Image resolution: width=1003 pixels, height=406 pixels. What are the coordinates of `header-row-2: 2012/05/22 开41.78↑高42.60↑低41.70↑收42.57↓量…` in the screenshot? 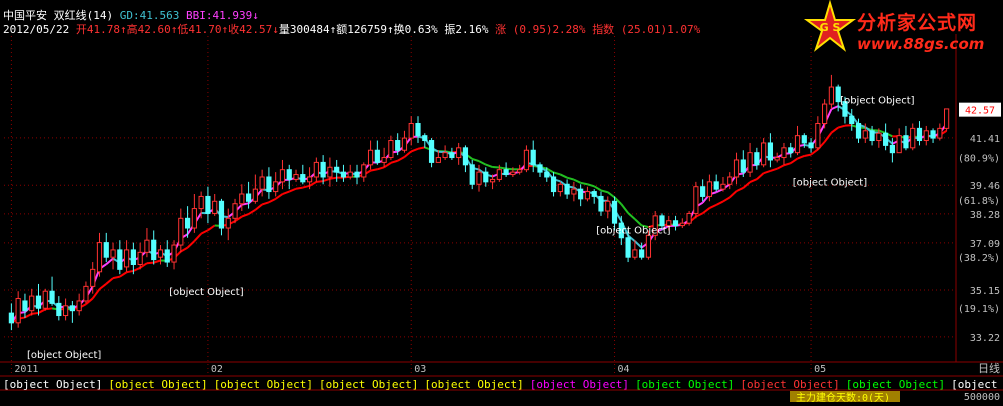 It's located at (351, 29).